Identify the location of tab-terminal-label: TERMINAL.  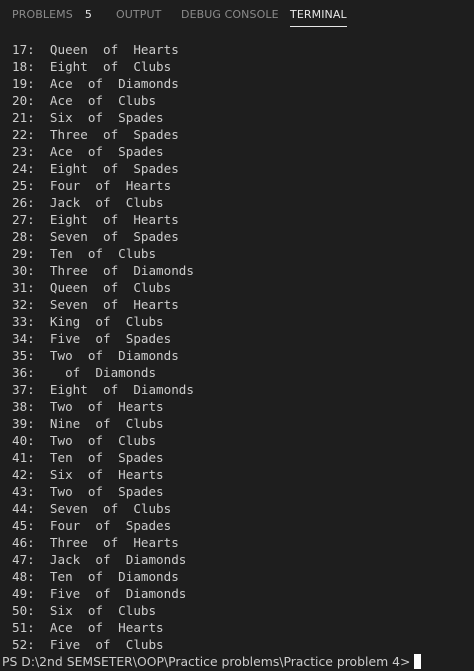
(318, 14).